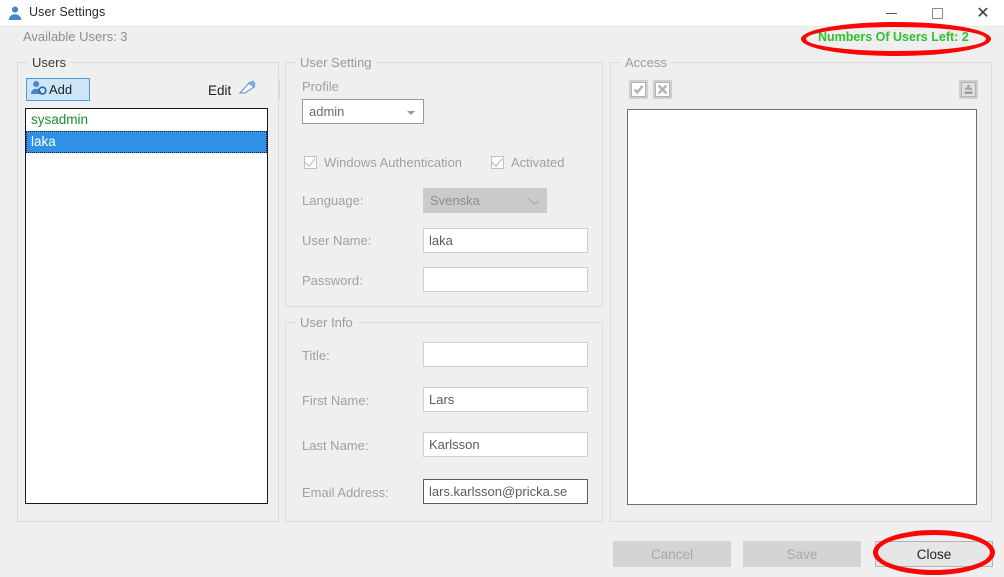 The height and width of the screenshot is (577, 1004). Describe the element at coordinates (316, 355) in the screenshot. I see `title-label: Title:` at that location.